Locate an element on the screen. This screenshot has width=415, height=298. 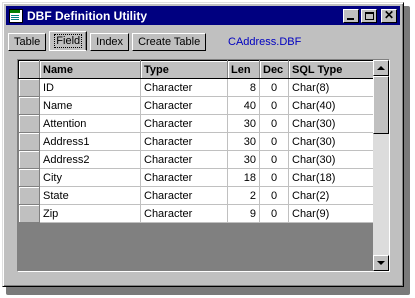
table-app-icon is located at coordinates (16, 15).